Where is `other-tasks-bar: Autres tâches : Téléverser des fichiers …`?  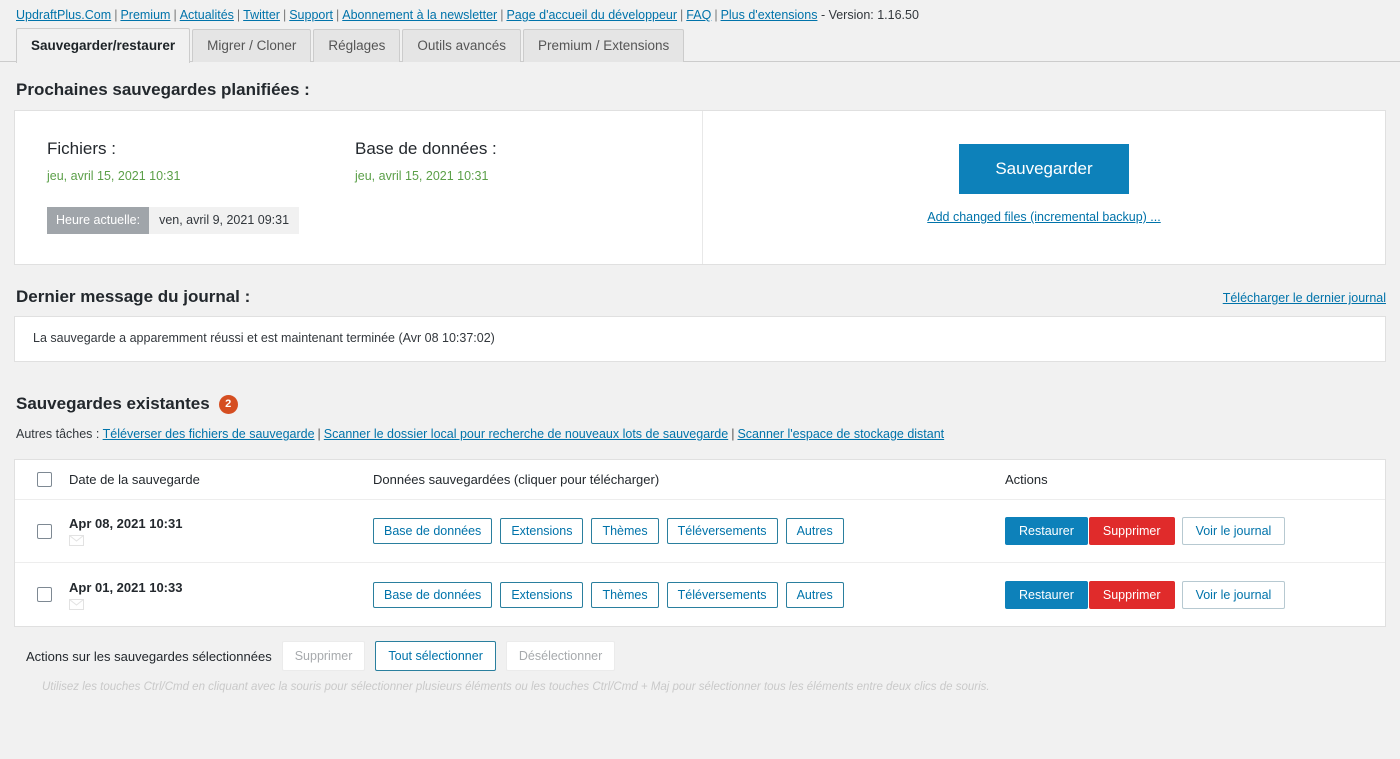
other-tasks-bar: Autres tâches : Téléverser des fichiers … is located at coordinates (708, 434).